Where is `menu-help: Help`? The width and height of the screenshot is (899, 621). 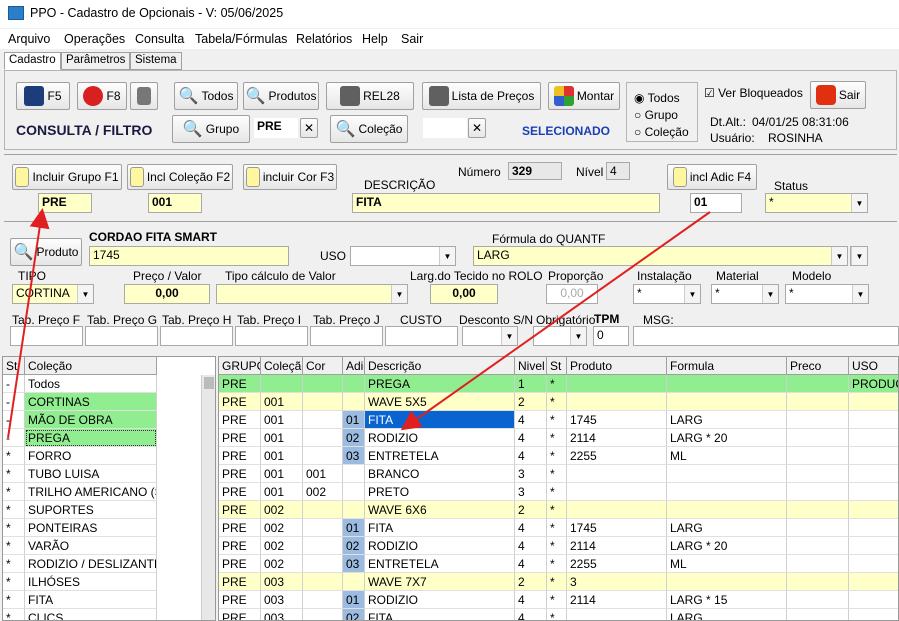
menu-help: Help is located at coordinates (375, 39).